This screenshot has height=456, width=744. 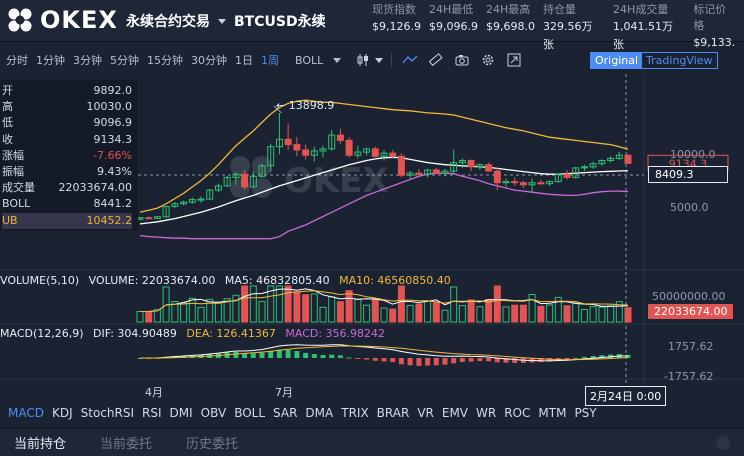 What do you see at coordinates (154, 392) in the screenshot?
I see `x-tick-label: 4月` at bounding box center [154, 392].